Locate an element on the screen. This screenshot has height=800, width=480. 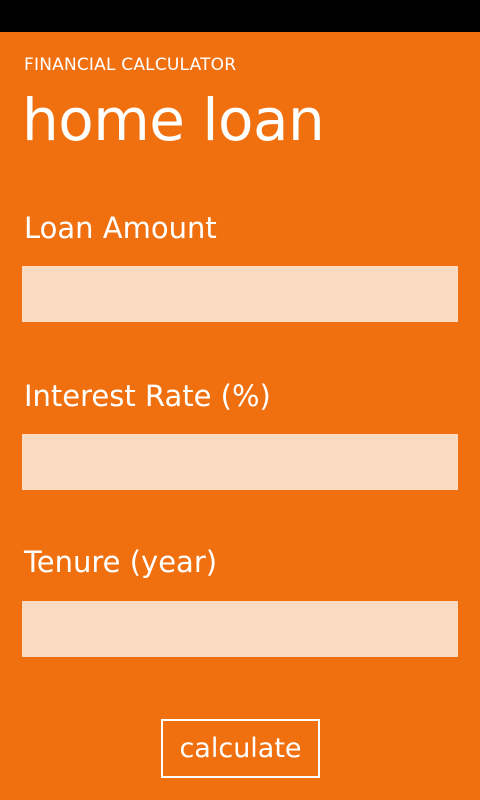
loan-amount-label: Loan Amount is located at coordinates (120, 228).